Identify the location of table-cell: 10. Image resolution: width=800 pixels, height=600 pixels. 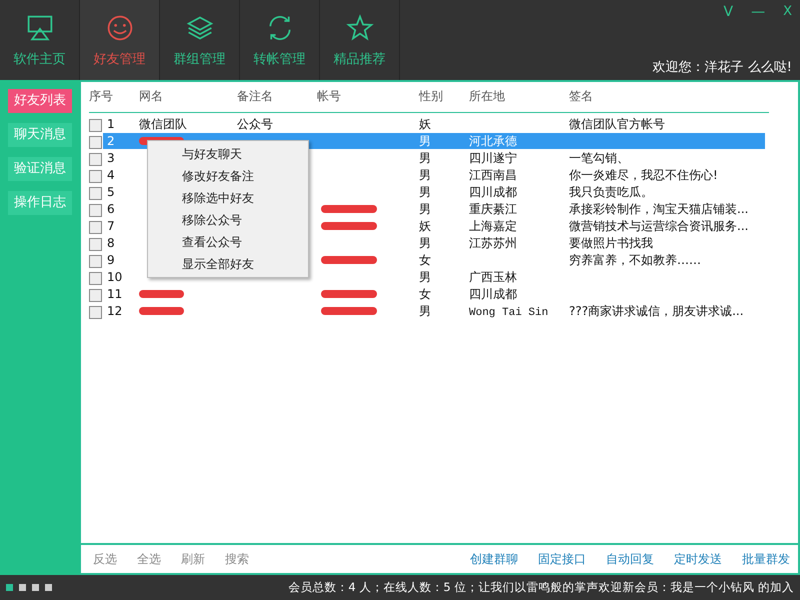
(114, 277).